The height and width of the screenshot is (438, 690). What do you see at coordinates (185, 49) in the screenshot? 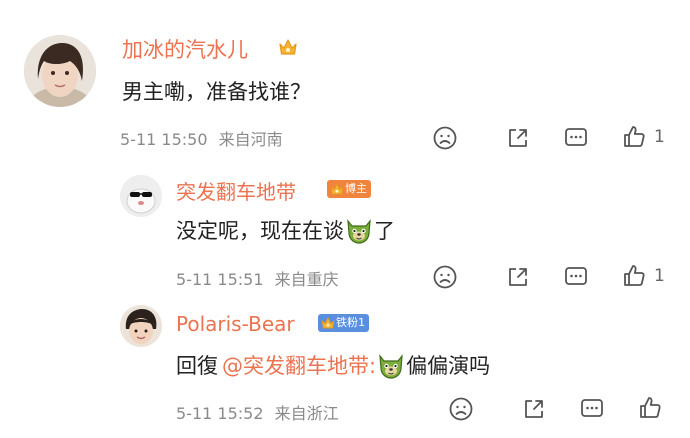
I see `username: 加冰的汽水儿` at bounding box center [185, 49].